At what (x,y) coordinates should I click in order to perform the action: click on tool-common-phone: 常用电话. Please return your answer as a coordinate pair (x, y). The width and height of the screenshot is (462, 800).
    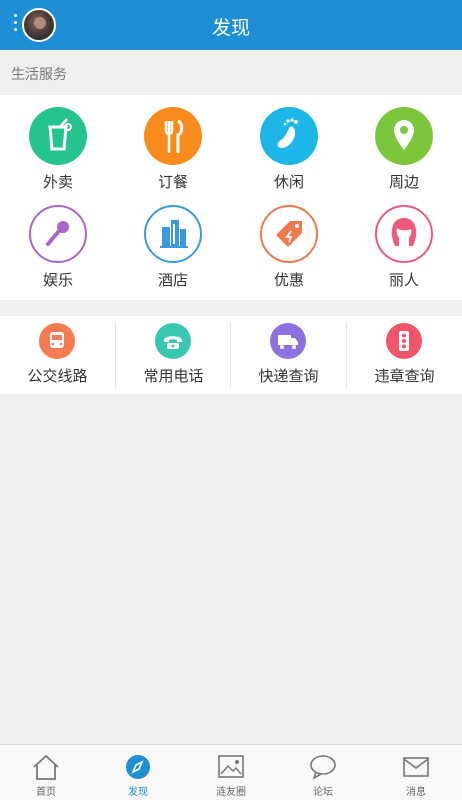
    Looking at the image, I should click on (173, 355).